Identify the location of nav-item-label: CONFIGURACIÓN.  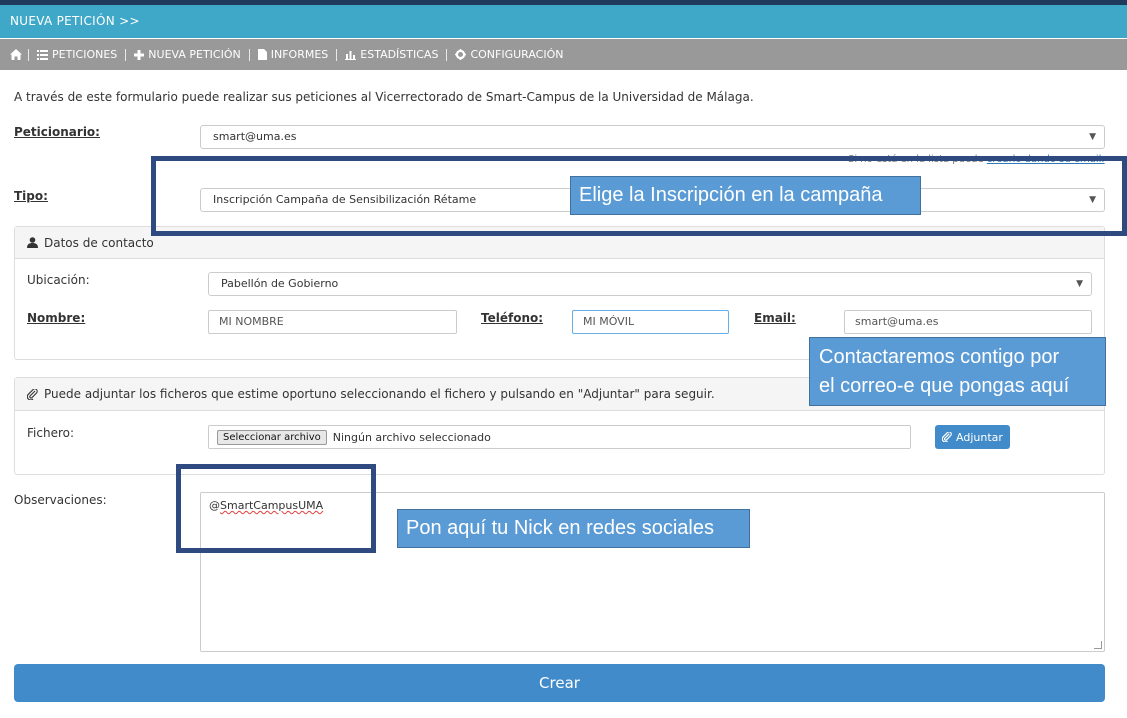
(517, 54).